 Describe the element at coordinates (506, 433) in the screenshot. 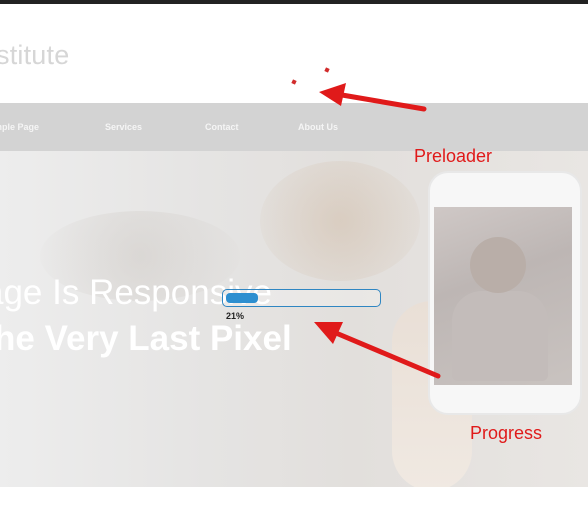

I see `progress-annotation: Progress` at that location.